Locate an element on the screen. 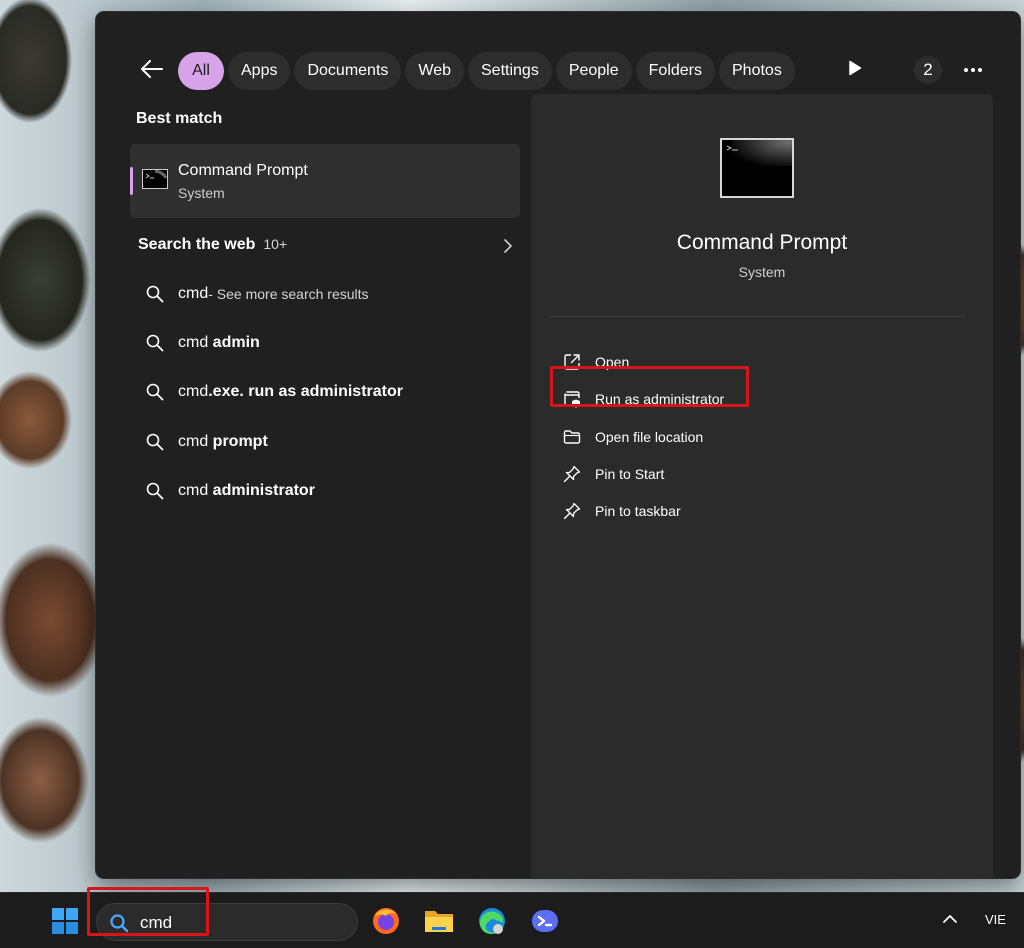  action-pin-to-taskbar: Pin to taskbar is located at coordinates (622, 511).